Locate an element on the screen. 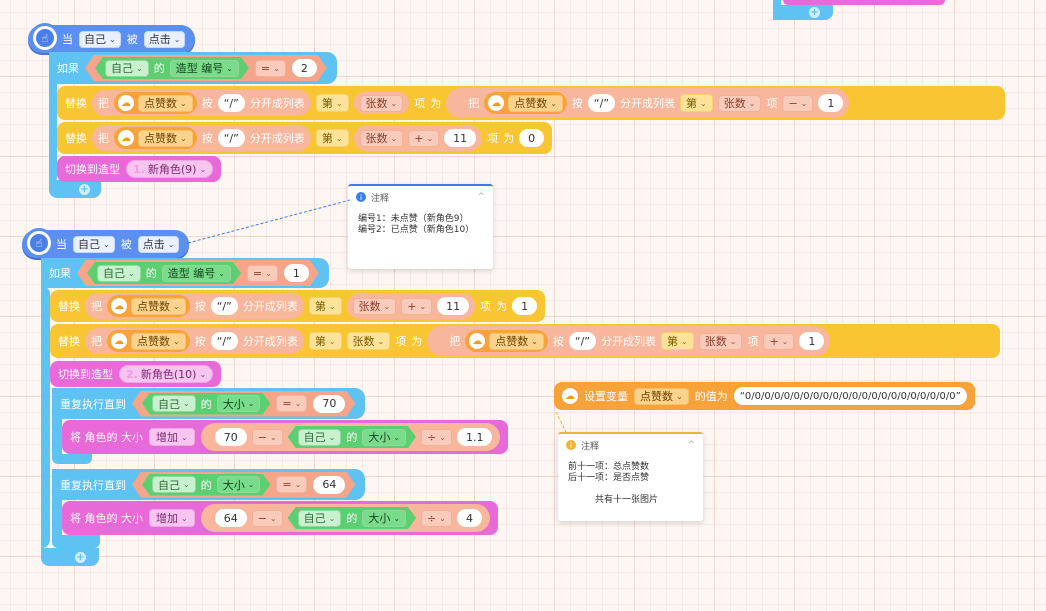 The image size is (1046, 611). if-condition-header: 如果 自己 ⌄ 的 造型 编号 ⌄ = ⌄ 1 is located at coordinates (185, 273).